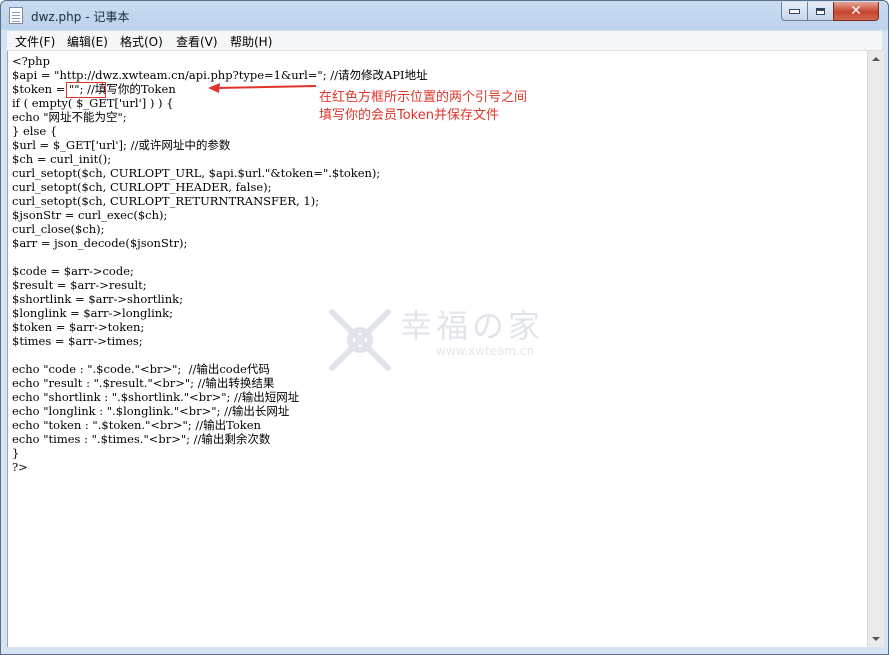 The image size is (889, 655). What do you see at coordinates (20, 467) in the screenshot?
I see `code-line: ?>` at bounding box center [20, 467].